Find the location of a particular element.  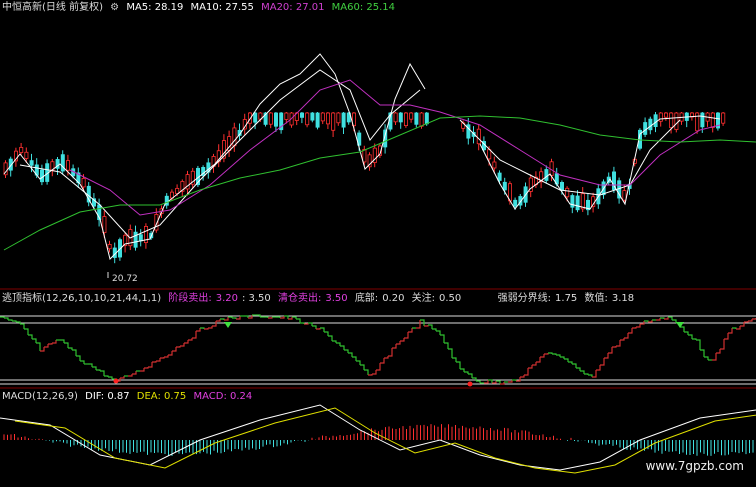

low-price-marker: 20.72 is located at coordinates (125, 279).